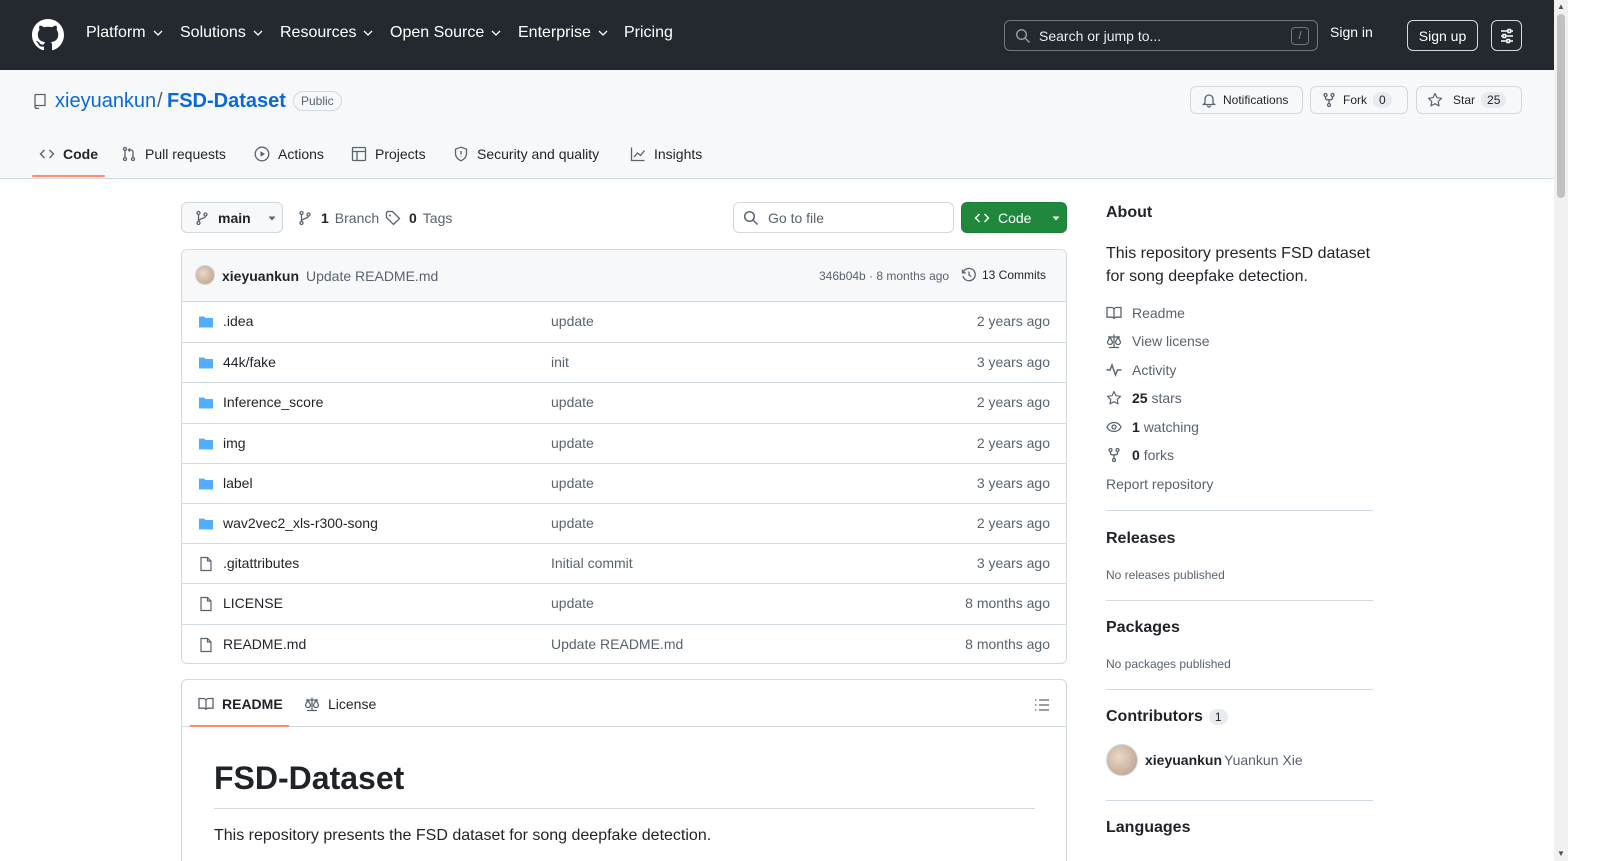  I want to click on tab-license: License, so click(340, 704).